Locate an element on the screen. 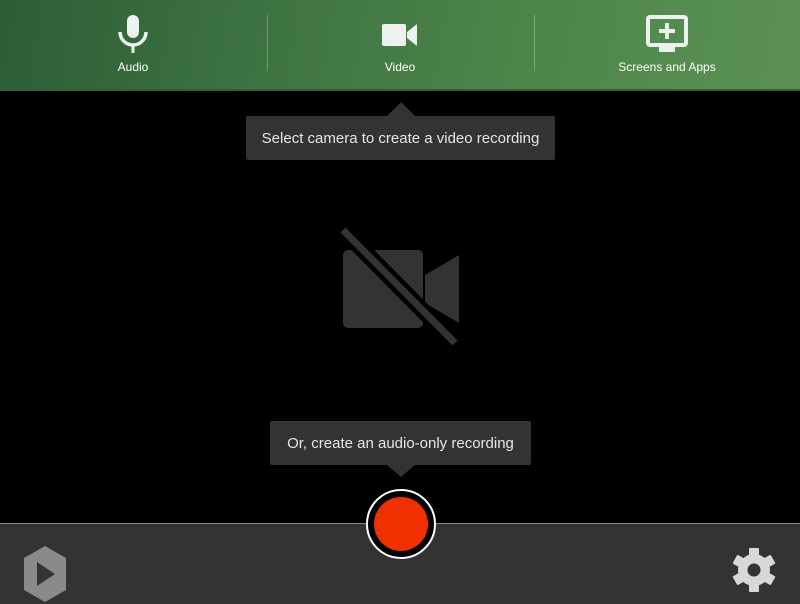 Image resolution: width=800 pixels, height=604 pixels. tab-audio: Audio is located at coordinates (133, 44).